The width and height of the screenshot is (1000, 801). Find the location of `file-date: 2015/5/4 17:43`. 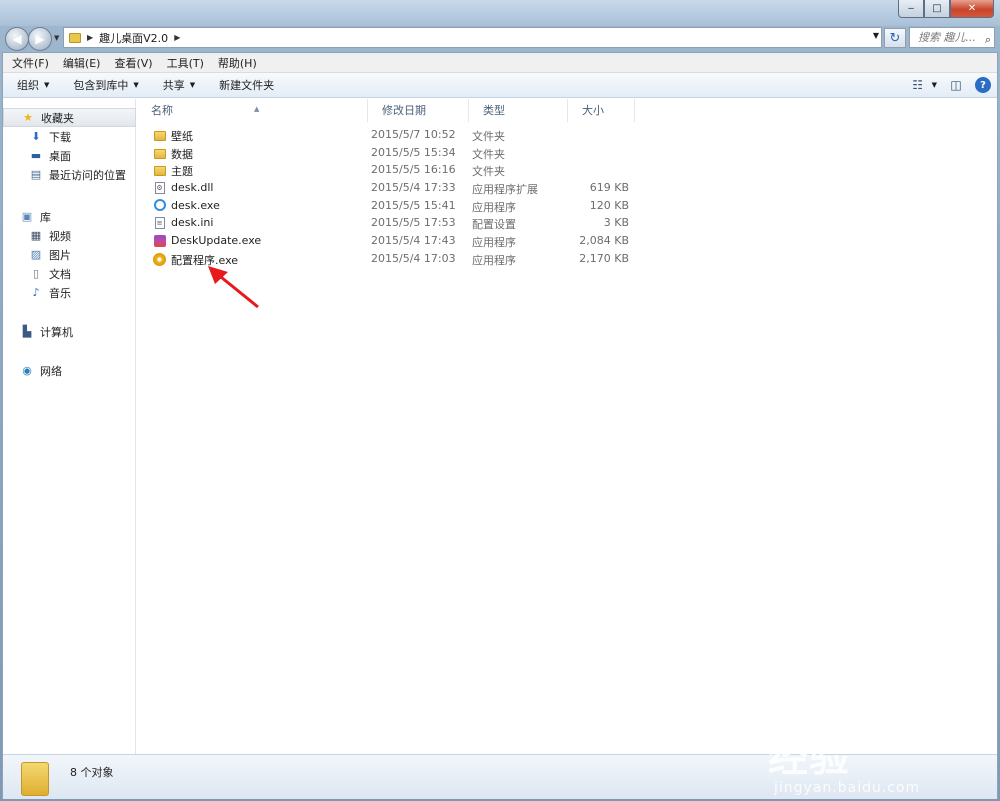

file-date: 2015/5/4 17:43 is located at coordinates (413, 241).